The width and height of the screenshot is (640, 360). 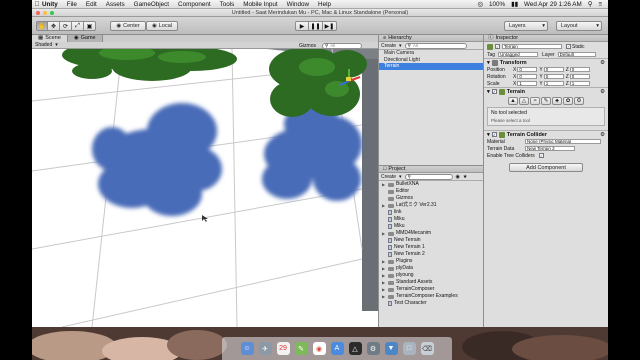 I want to click on preferences-icon: ⚙, so click(x=373, y=348).